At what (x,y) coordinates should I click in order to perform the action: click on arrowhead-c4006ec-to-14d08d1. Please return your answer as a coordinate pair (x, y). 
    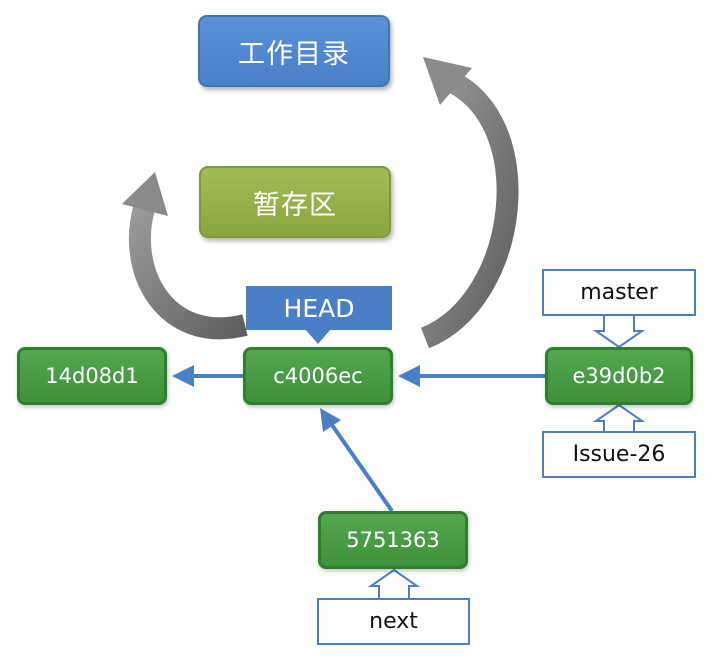
    Looking at the image, I should click on (183, 376).